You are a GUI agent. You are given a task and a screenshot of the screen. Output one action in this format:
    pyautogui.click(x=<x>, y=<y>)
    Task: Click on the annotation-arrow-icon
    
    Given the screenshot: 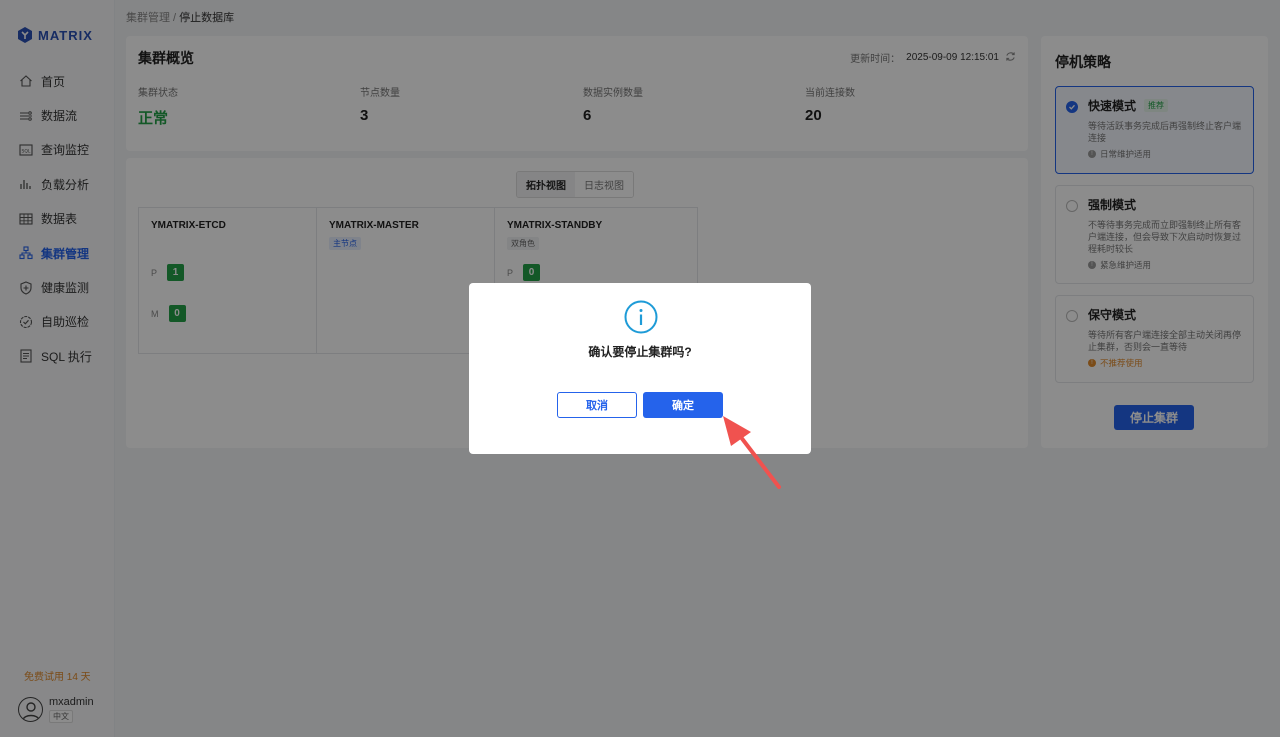 What is the action you would take?
    pyautogui.click(x=752, y=452)
    